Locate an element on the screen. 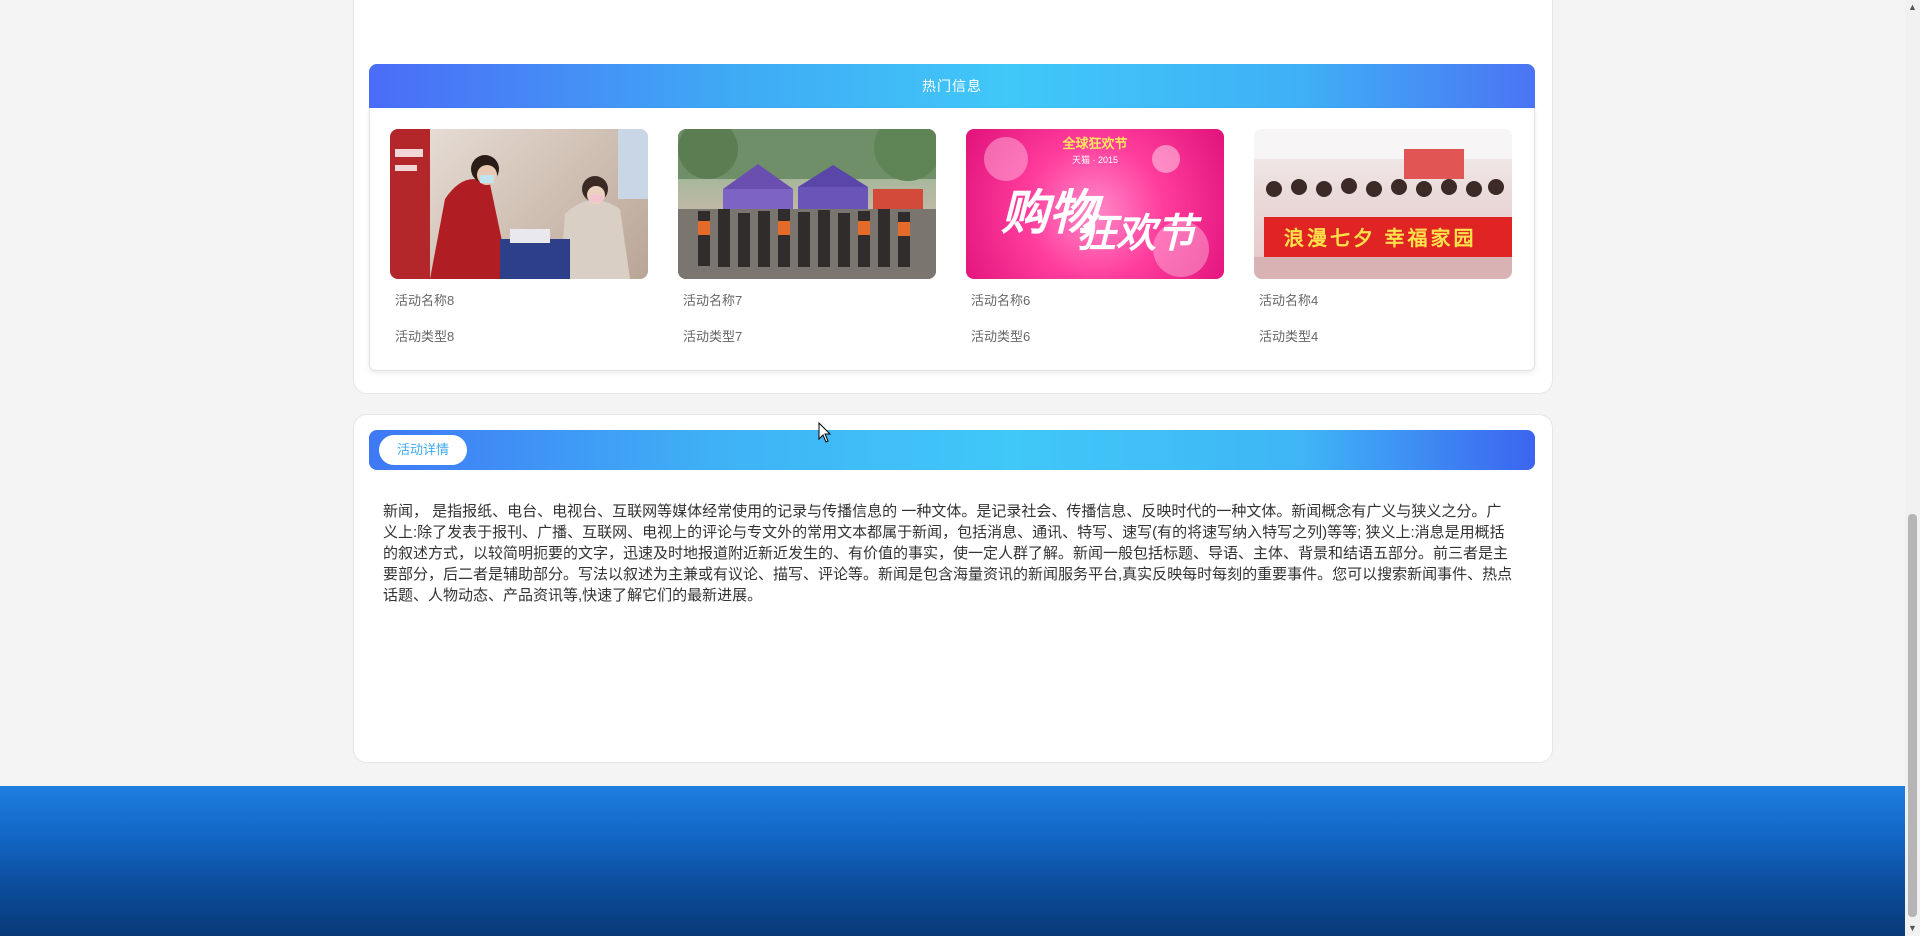  activity-card: 全球狂欢节 天猫 · 2015 购物 狂欢节 活动名称6 活动类型6 is located at coordinates (1095, 236).